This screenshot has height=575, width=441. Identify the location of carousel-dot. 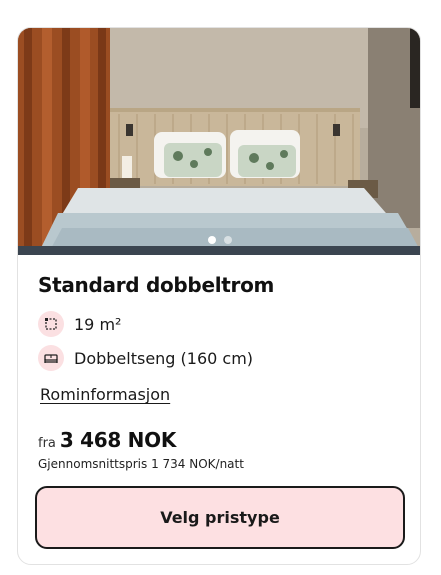
(228, 240).